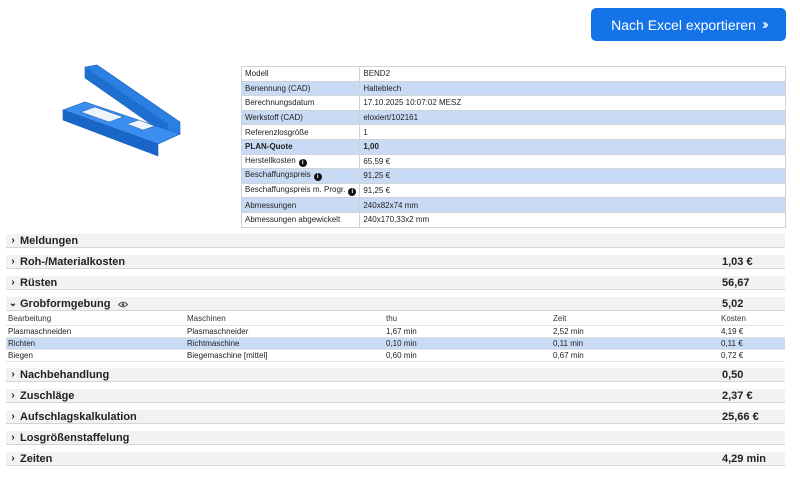  I want to click on info-key-label: Beschaffungspreis, so click(278, 175).